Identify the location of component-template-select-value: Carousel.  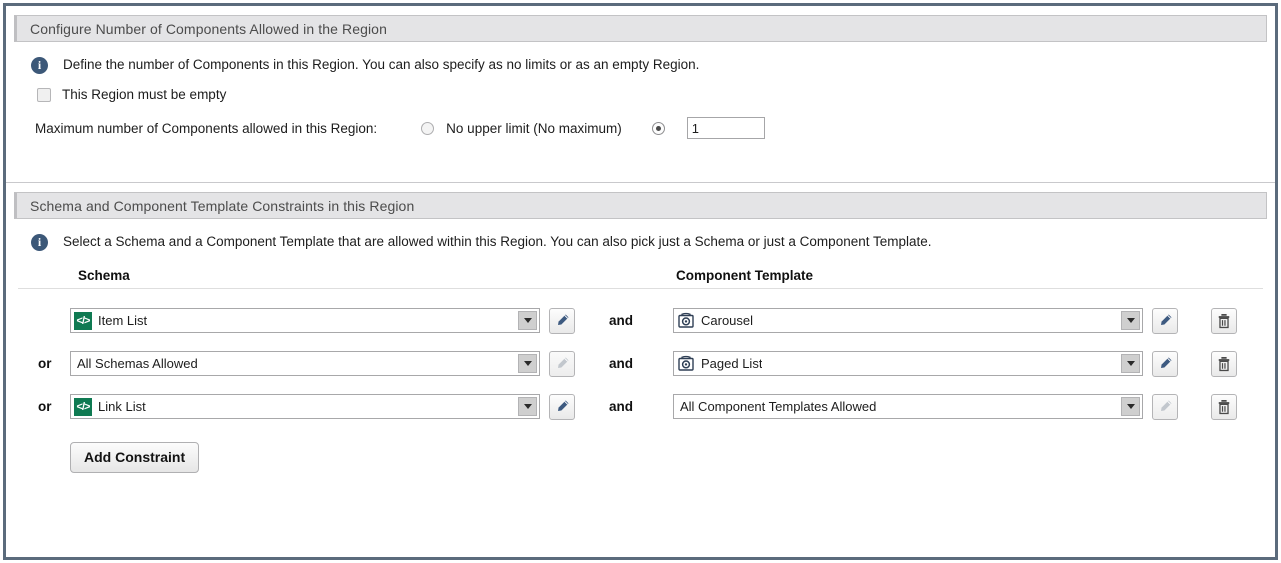
(727, 320).